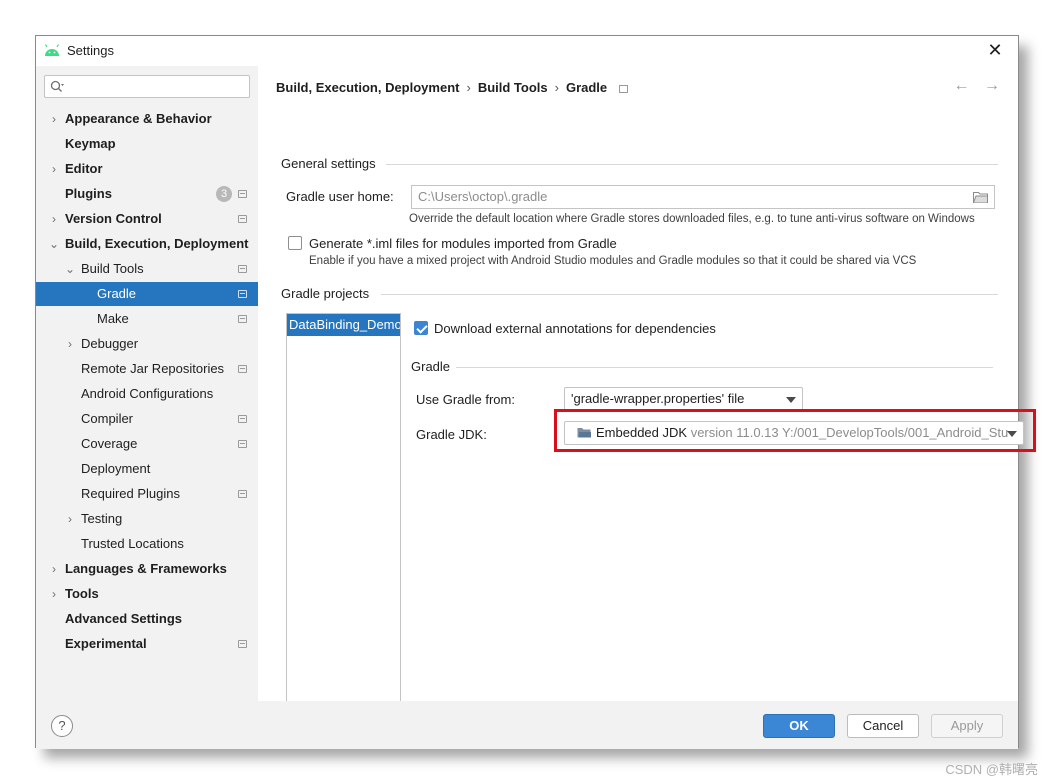 The height and width of the screenshot is (784, 1054). What do you see at coordinates (421, 328) in the screenshot?
I see `download-annotations-checkbox` at bounding box center [421, 328].